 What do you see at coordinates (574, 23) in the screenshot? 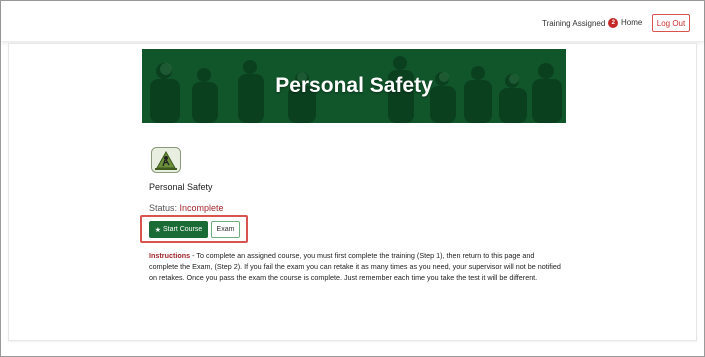
I see `training-assigned-label: Training Assigned` at bounding box center [574, 23].